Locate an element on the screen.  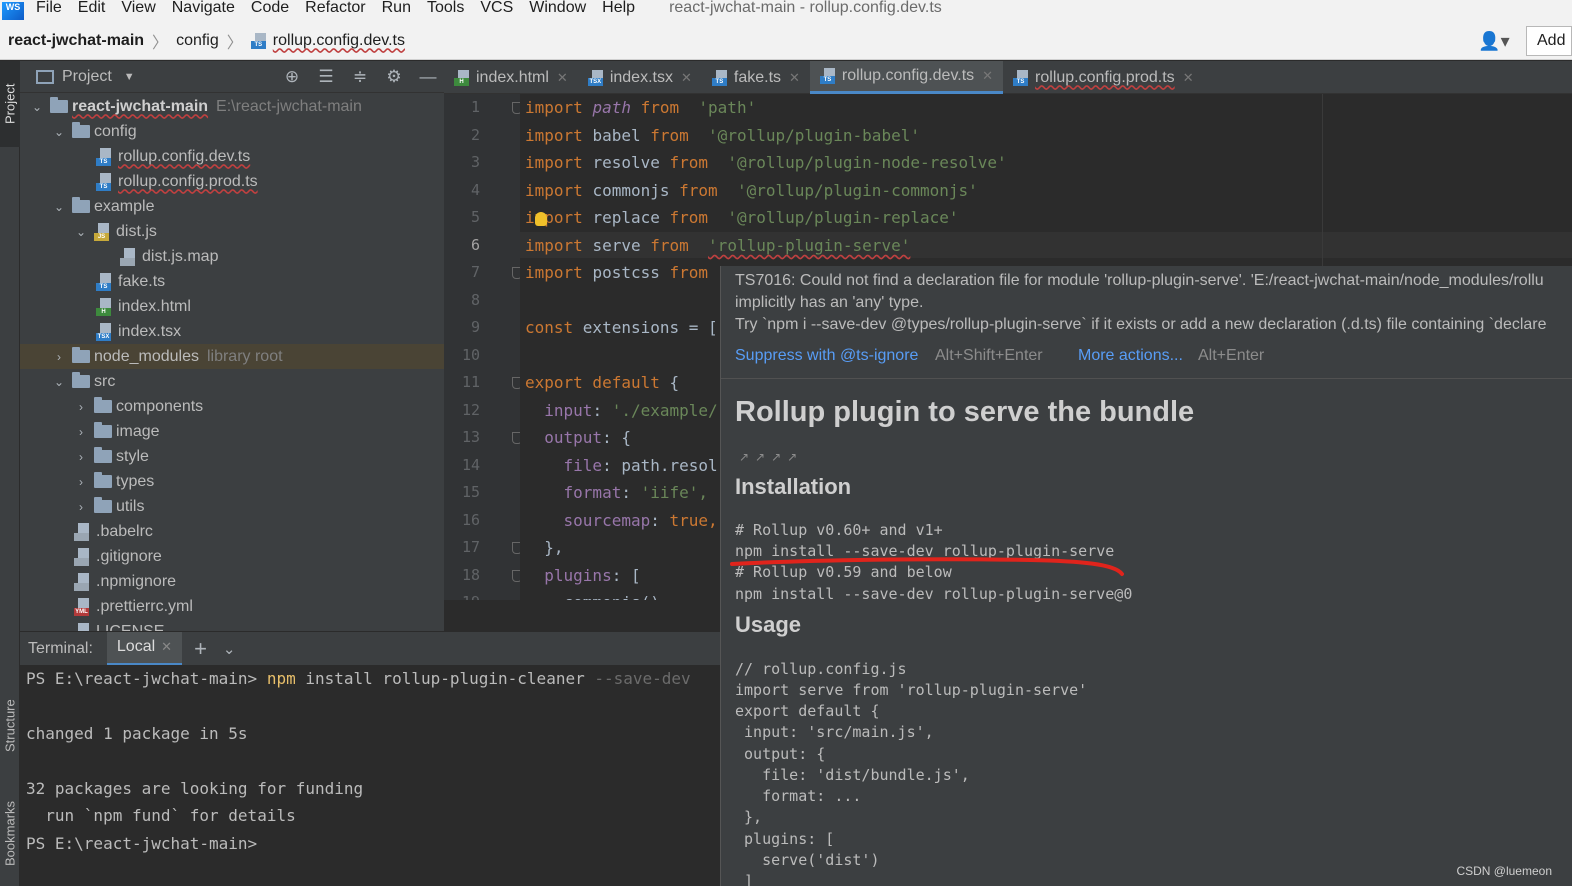
terminal-tab-local: Local ✕ is located at coordinates (144, 648).